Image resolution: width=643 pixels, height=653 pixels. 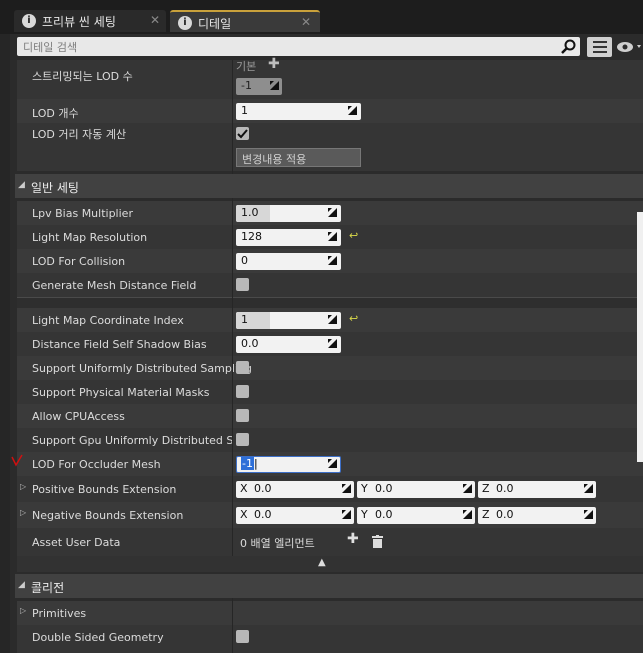 I want to click on view-options-button, so click(x=599, y=47).